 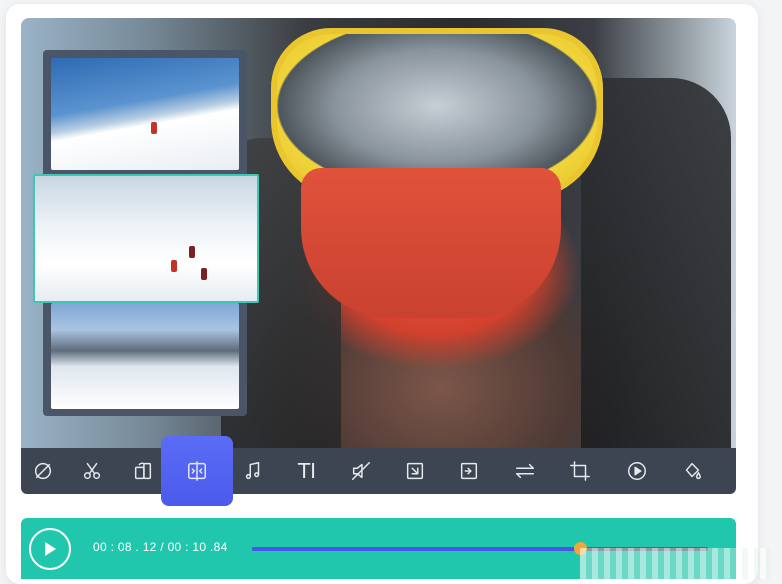 I want to click on time-readout: 00 : 08 . 12 / 00 : 10 .84, so click(x=160, y=547).